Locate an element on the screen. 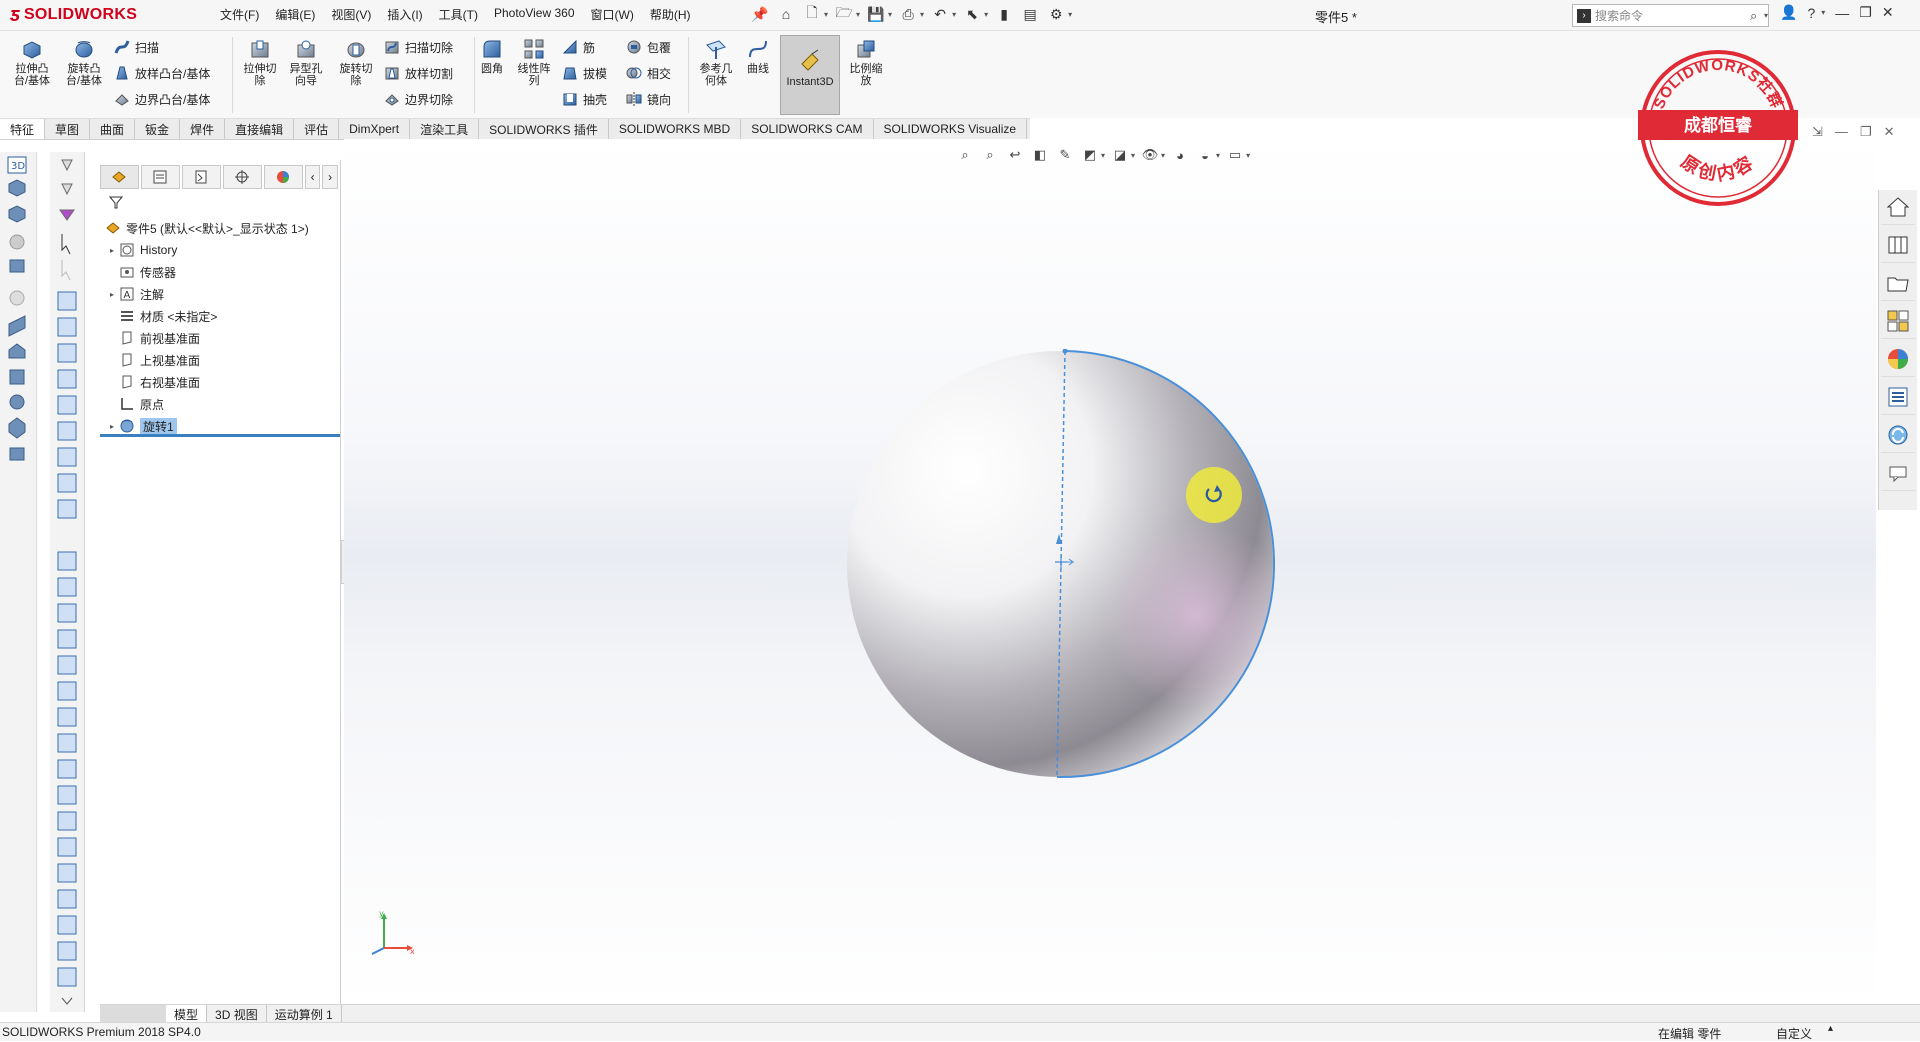 The height and width of the screenshot is (1042, 1920). search-dropdown-icon: ▾ is located at coordinates (1766, 15).